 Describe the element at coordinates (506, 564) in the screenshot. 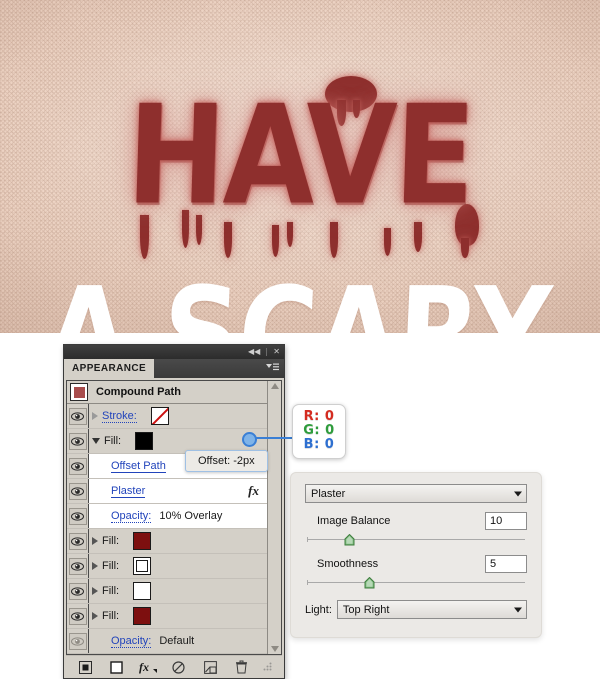

I see `smoothness-input: 5` at that location.